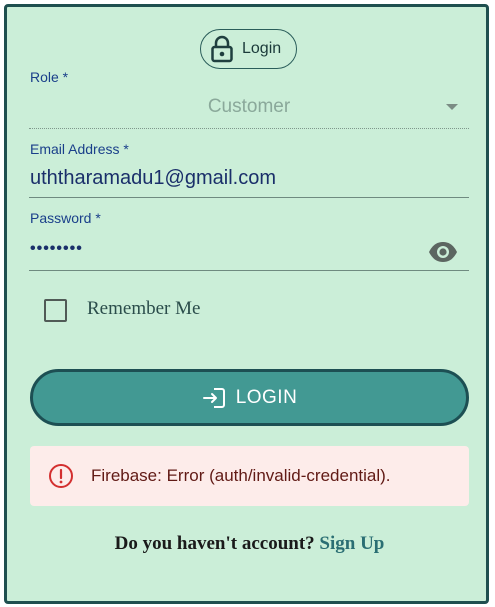 The height and width of the screenshot is (607, 495). Describe the element at coordinates (266, 397) in the screenshot. I see `login-button-label: LOGIN` at that location.